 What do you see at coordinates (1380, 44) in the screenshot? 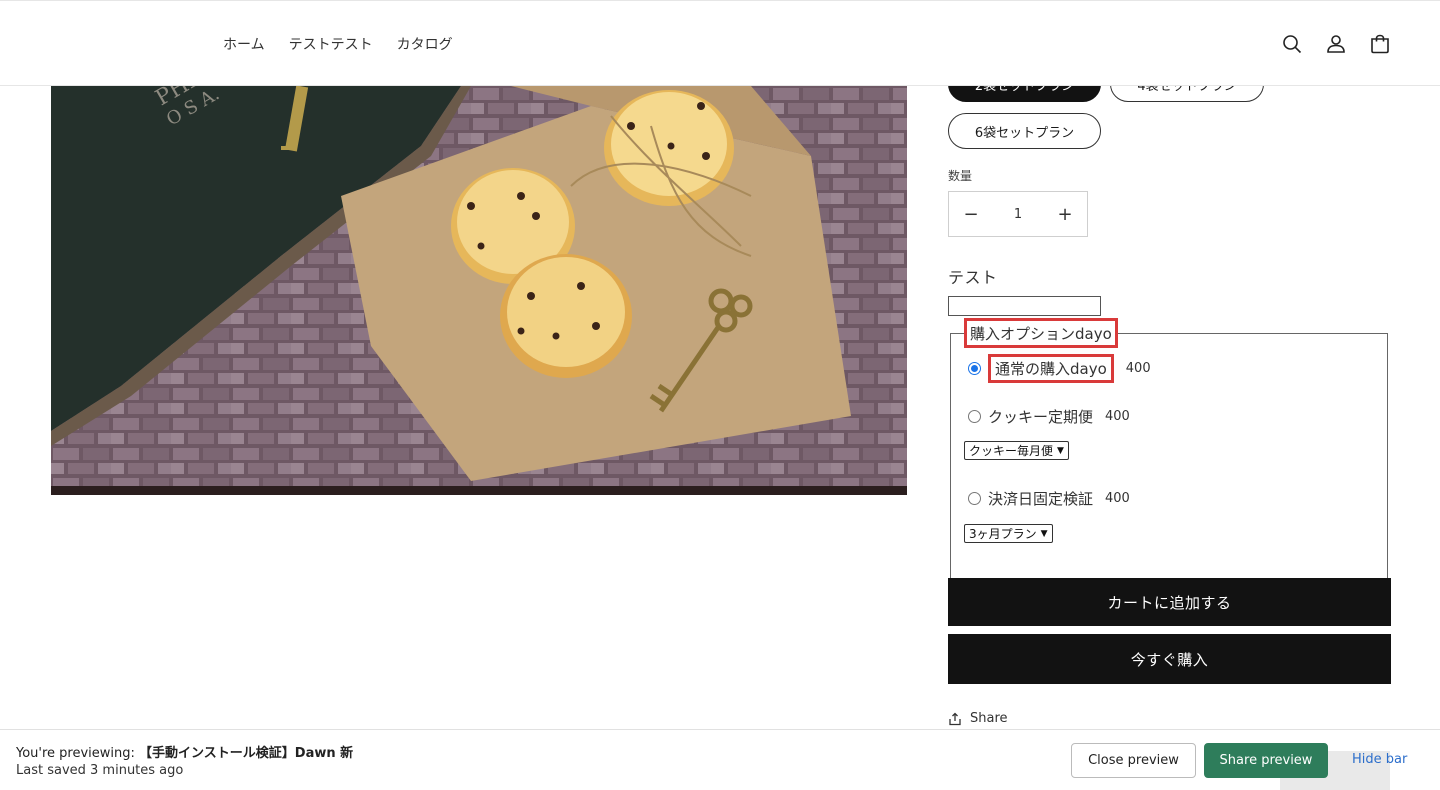
I see `cart-icon` at bounding box center [1380, 44].